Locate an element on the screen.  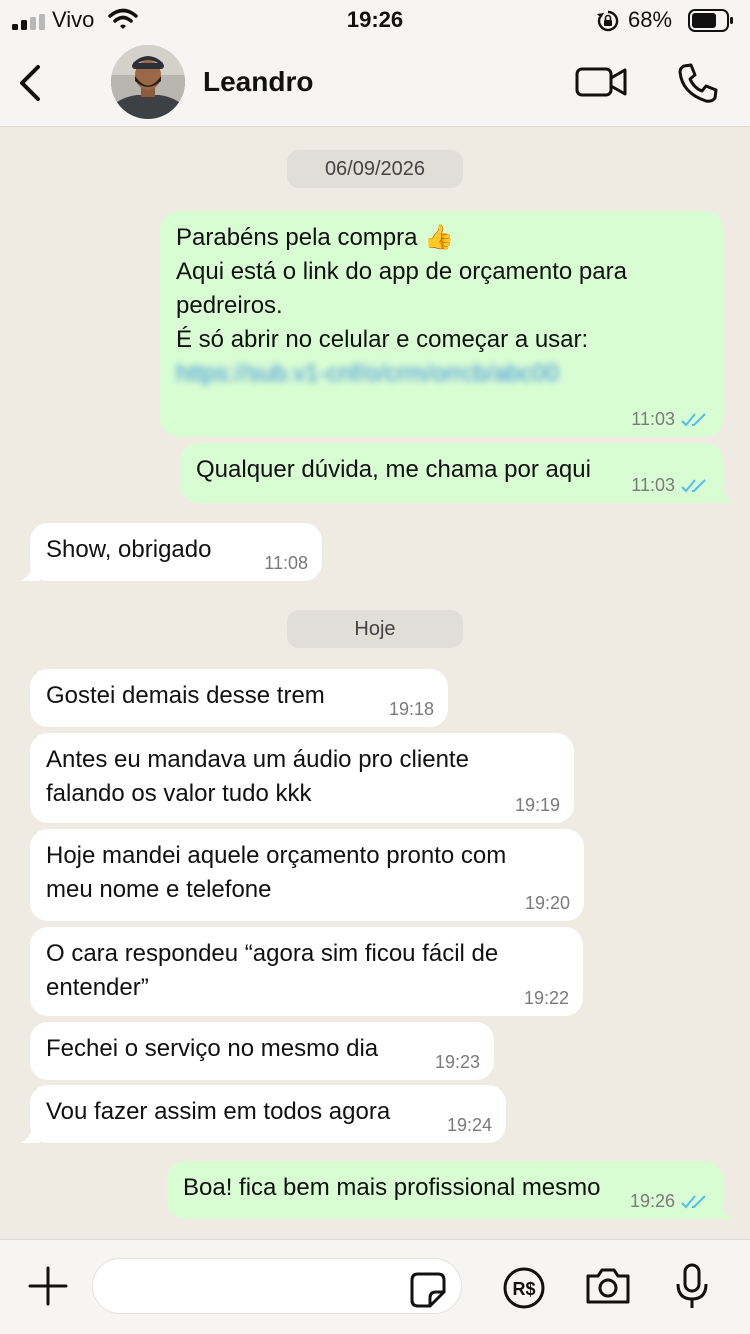
message-time: 19:19 is located at coordinates (537, 805).